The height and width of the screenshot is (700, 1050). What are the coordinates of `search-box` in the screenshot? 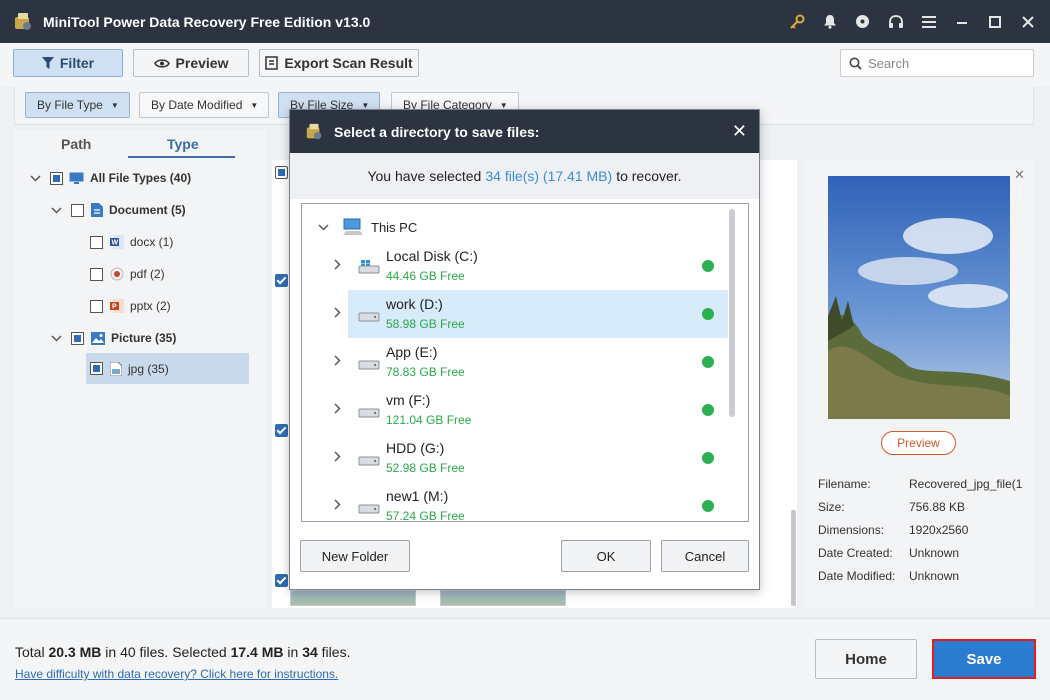 It's located at (937, 63).